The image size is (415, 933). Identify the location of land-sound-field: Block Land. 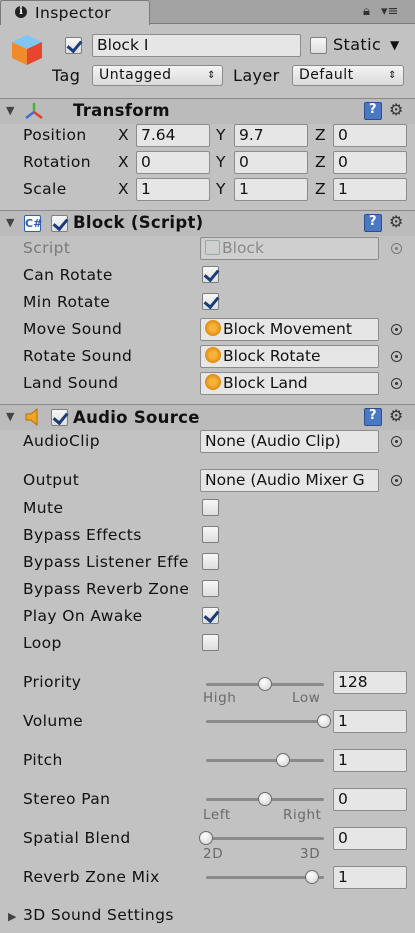
(289, 383).